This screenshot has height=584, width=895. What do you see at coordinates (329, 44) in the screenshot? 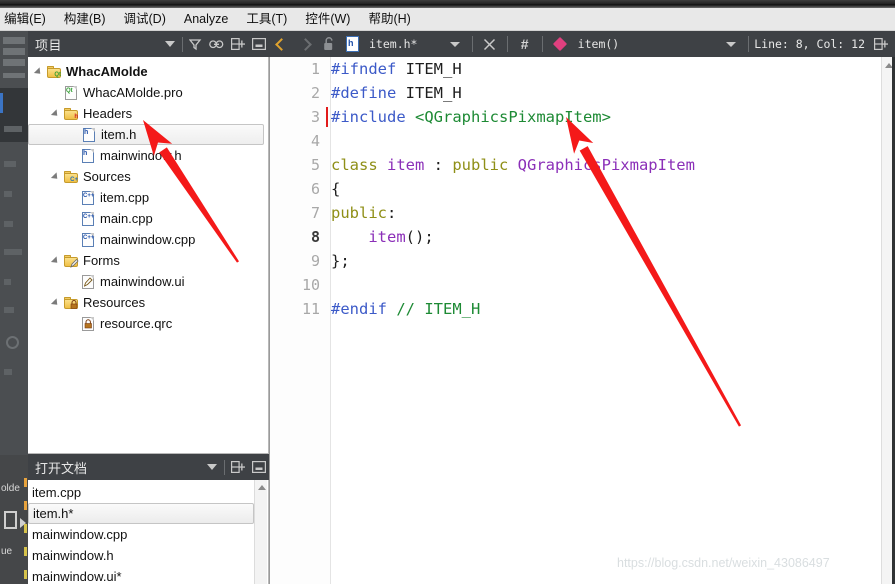
I see `unlock-icon` at bounding box center [329, 44].